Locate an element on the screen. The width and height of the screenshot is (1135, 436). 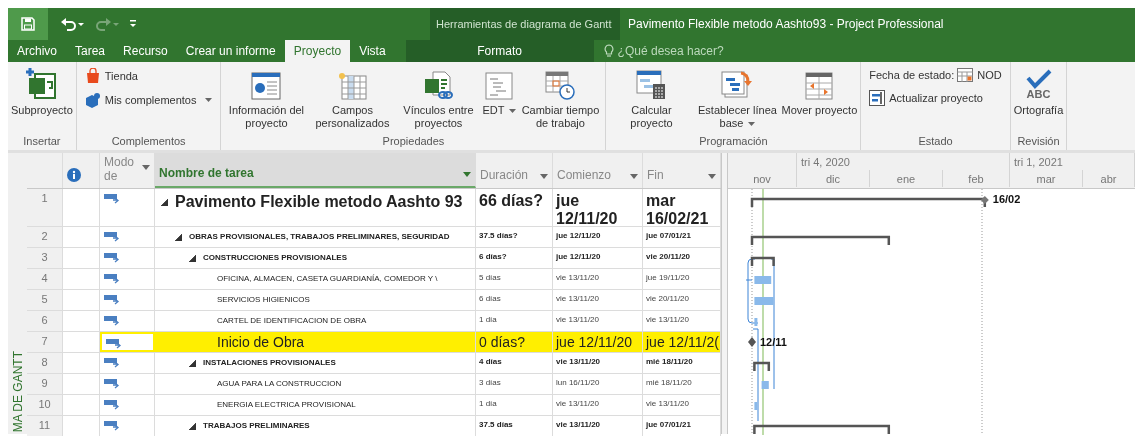
timescale-label: tri 1, 2021 is located at coordinates (1038, 162).